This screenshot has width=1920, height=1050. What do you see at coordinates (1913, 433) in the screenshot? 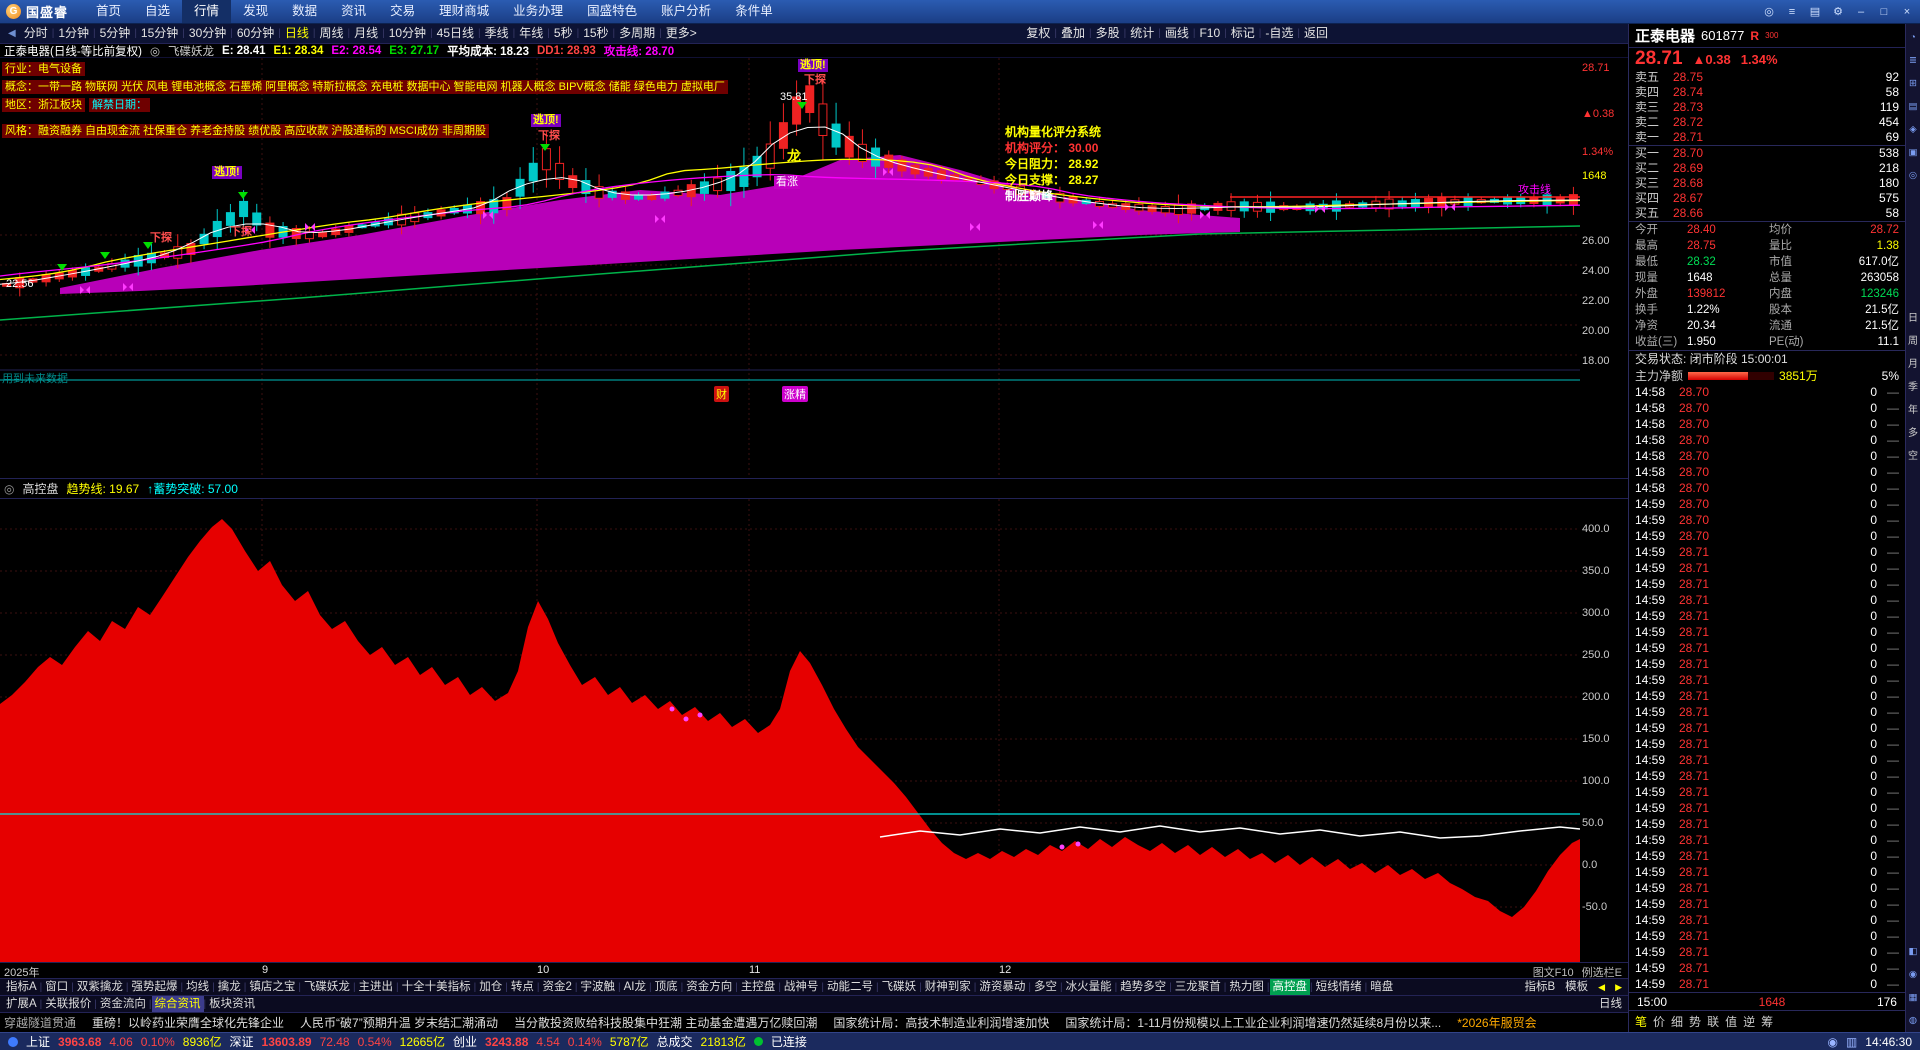
I see `strip-period-多: 多` at bounding box center [1913, 433].